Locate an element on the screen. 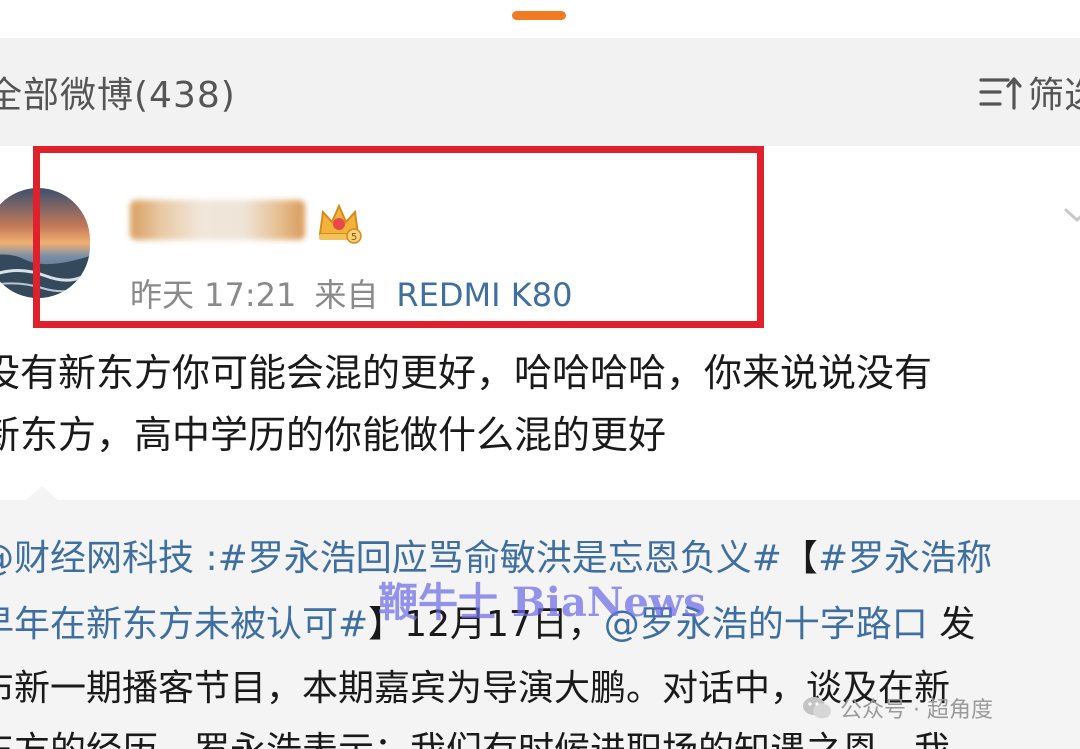 The image size is (1080, 749). filter-icon is located at coordinates (1000, 93).